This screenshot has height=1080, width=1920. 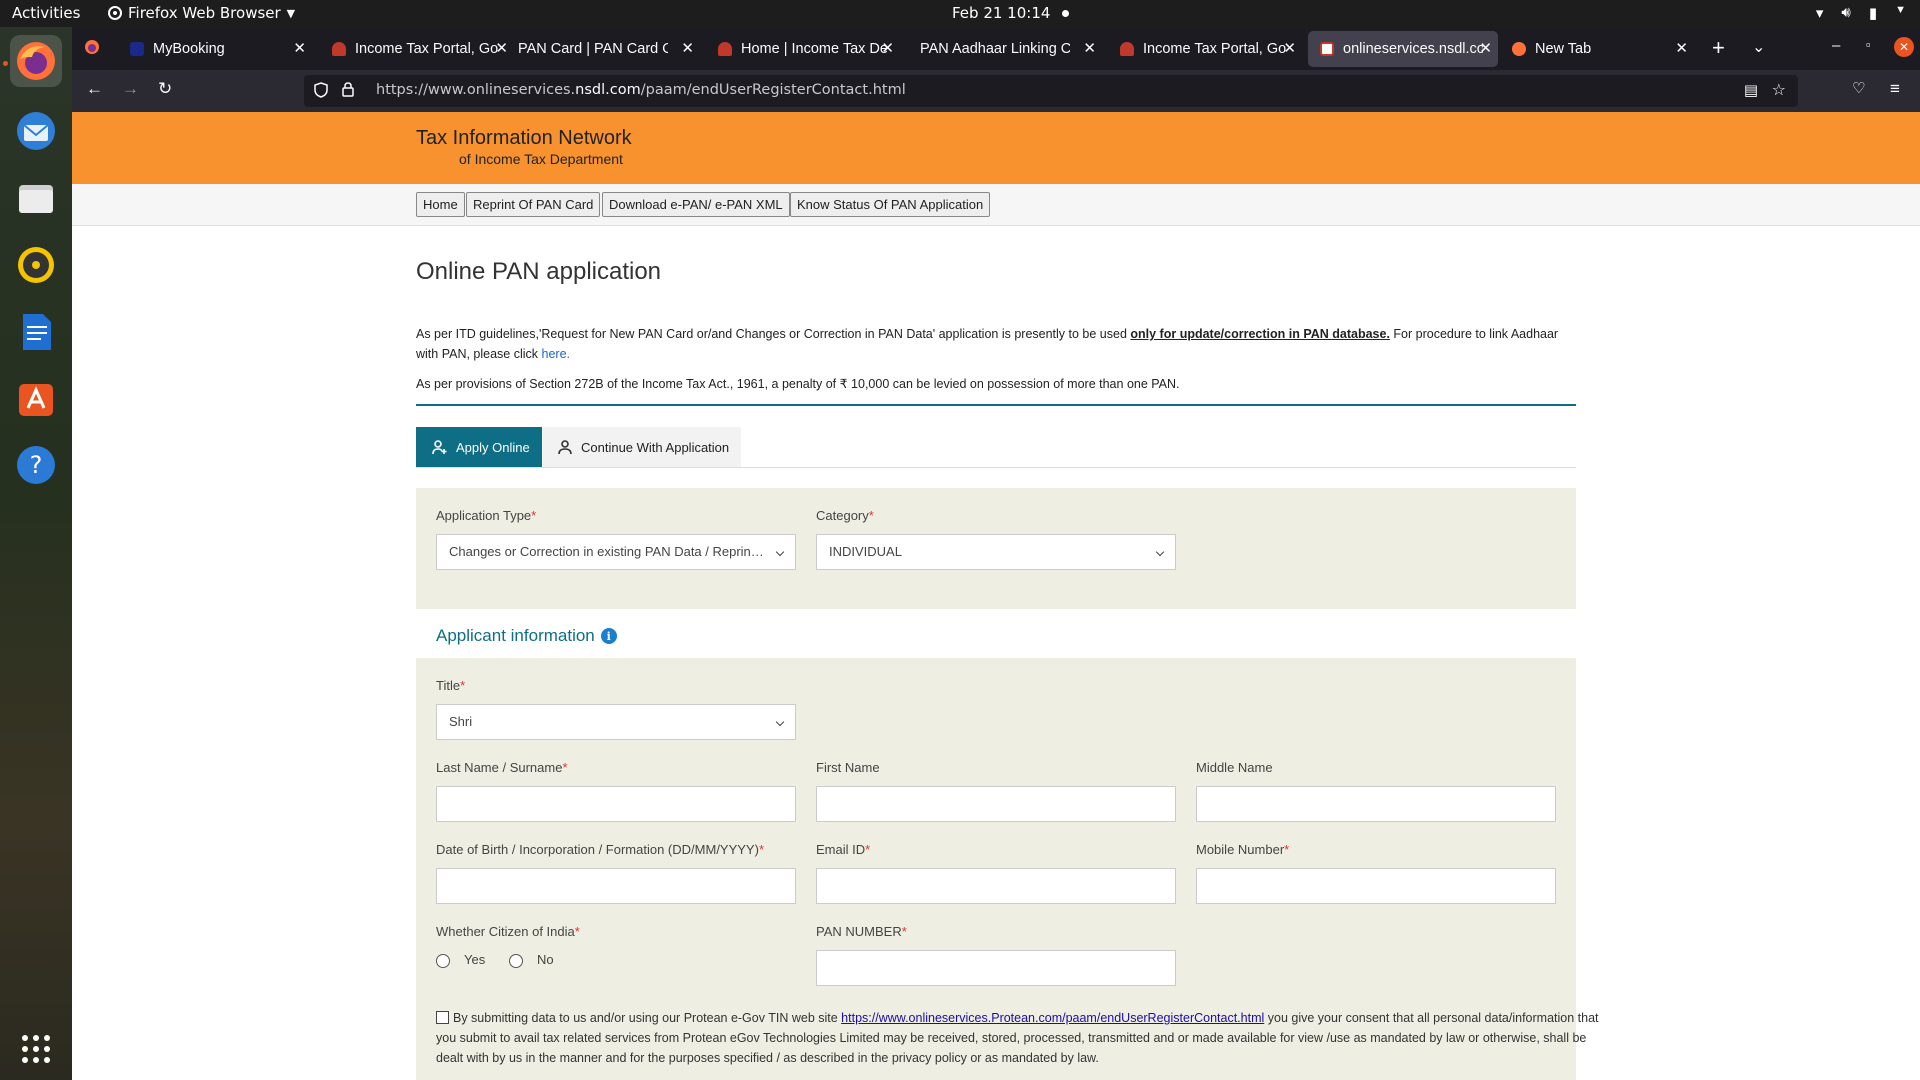 I want to click on citizen-no-radio, so click(x=516, y=961).